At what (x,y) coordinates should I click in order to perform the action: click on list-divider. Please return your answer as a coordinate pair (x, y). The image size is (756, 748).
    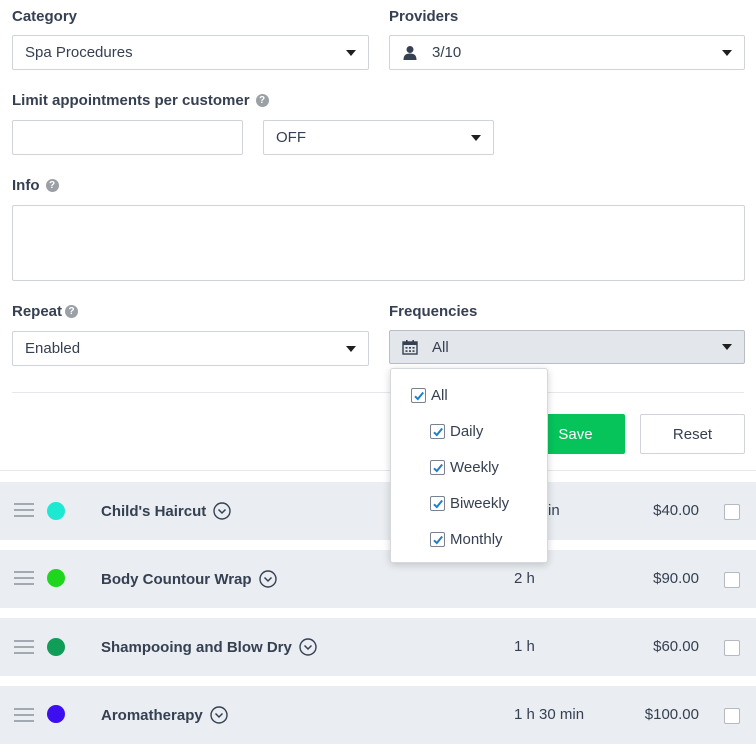
    Looking at the image, I should click on (378, 470).